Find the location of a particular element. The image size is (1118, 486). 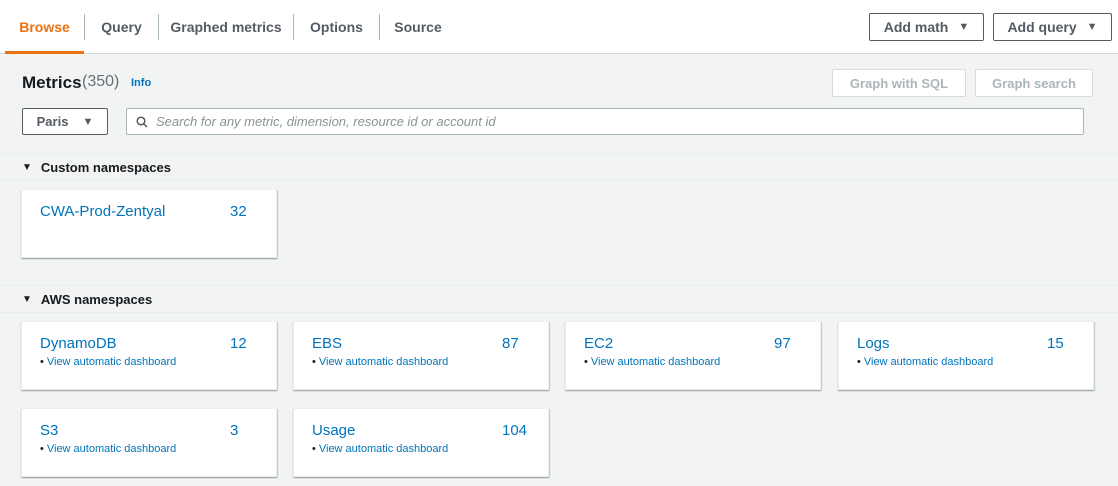

add-query-button: Add query ▼ is located at coordinates (1052, 27).